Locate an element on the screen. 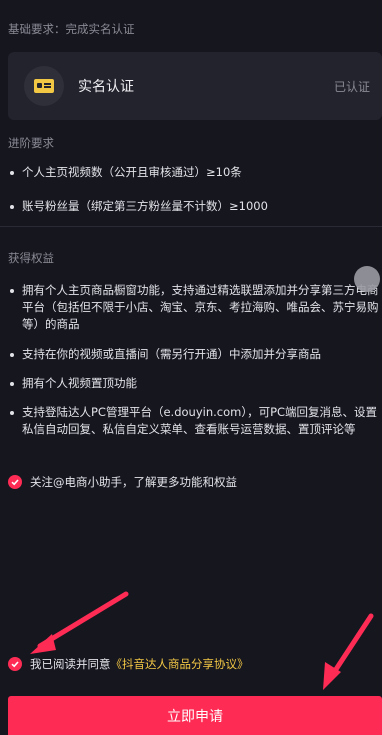 The height and width of the screenshot is (735, 382). advanced-requirement-label: 进阶要求 is located at coordinates (31, 143).